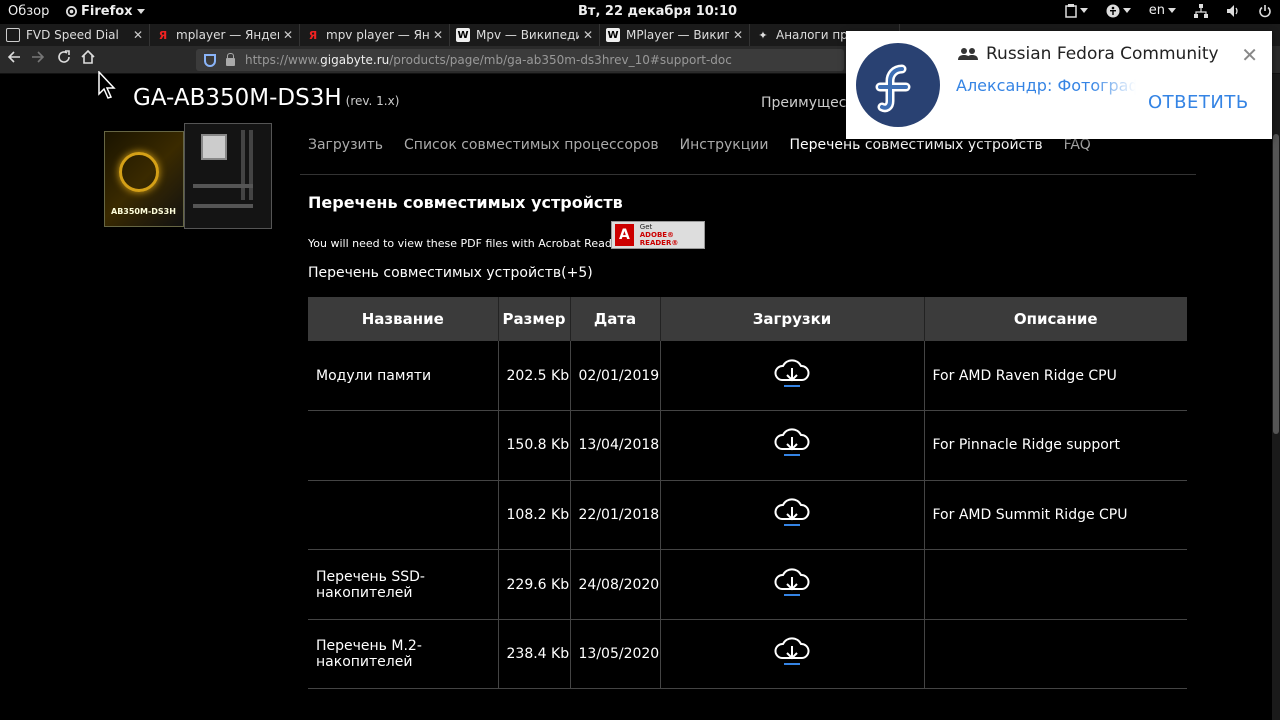 This screenshot has height=720, width=1280. I want to click on accessibility-menu, so click(1118, 11).